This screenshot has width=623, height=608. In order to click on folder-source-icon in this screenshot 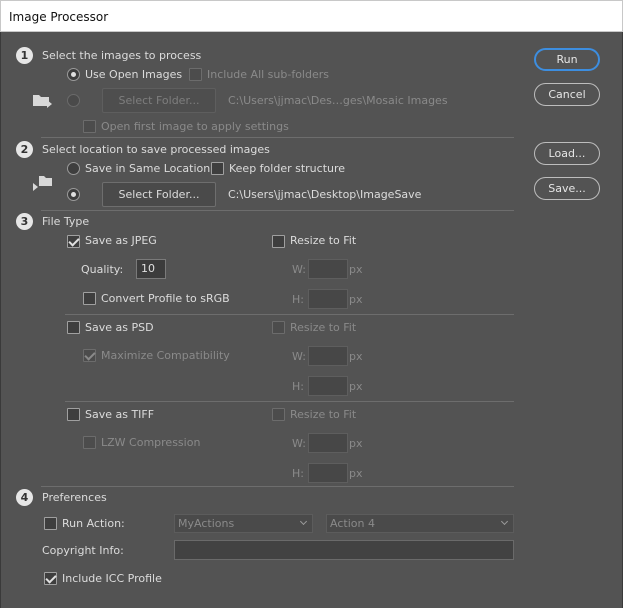, I will do `click(42, 101)`.